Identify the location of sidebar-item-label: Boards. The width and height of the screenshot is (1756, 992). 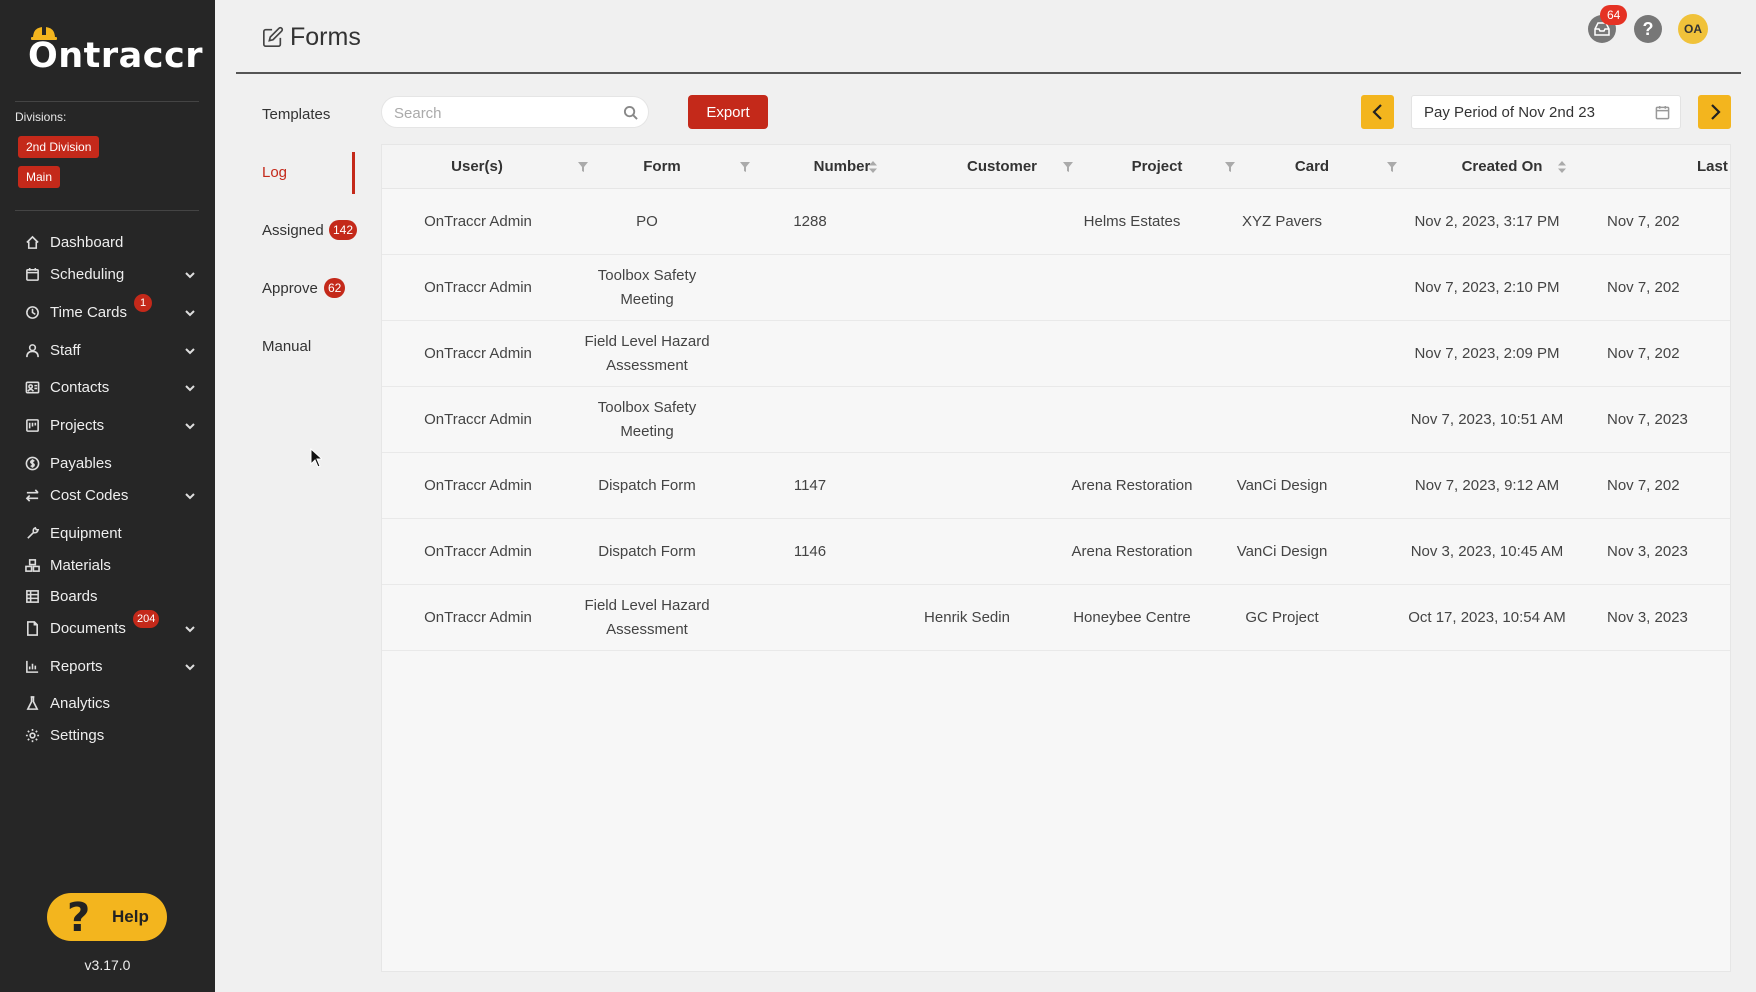
(74, 596).